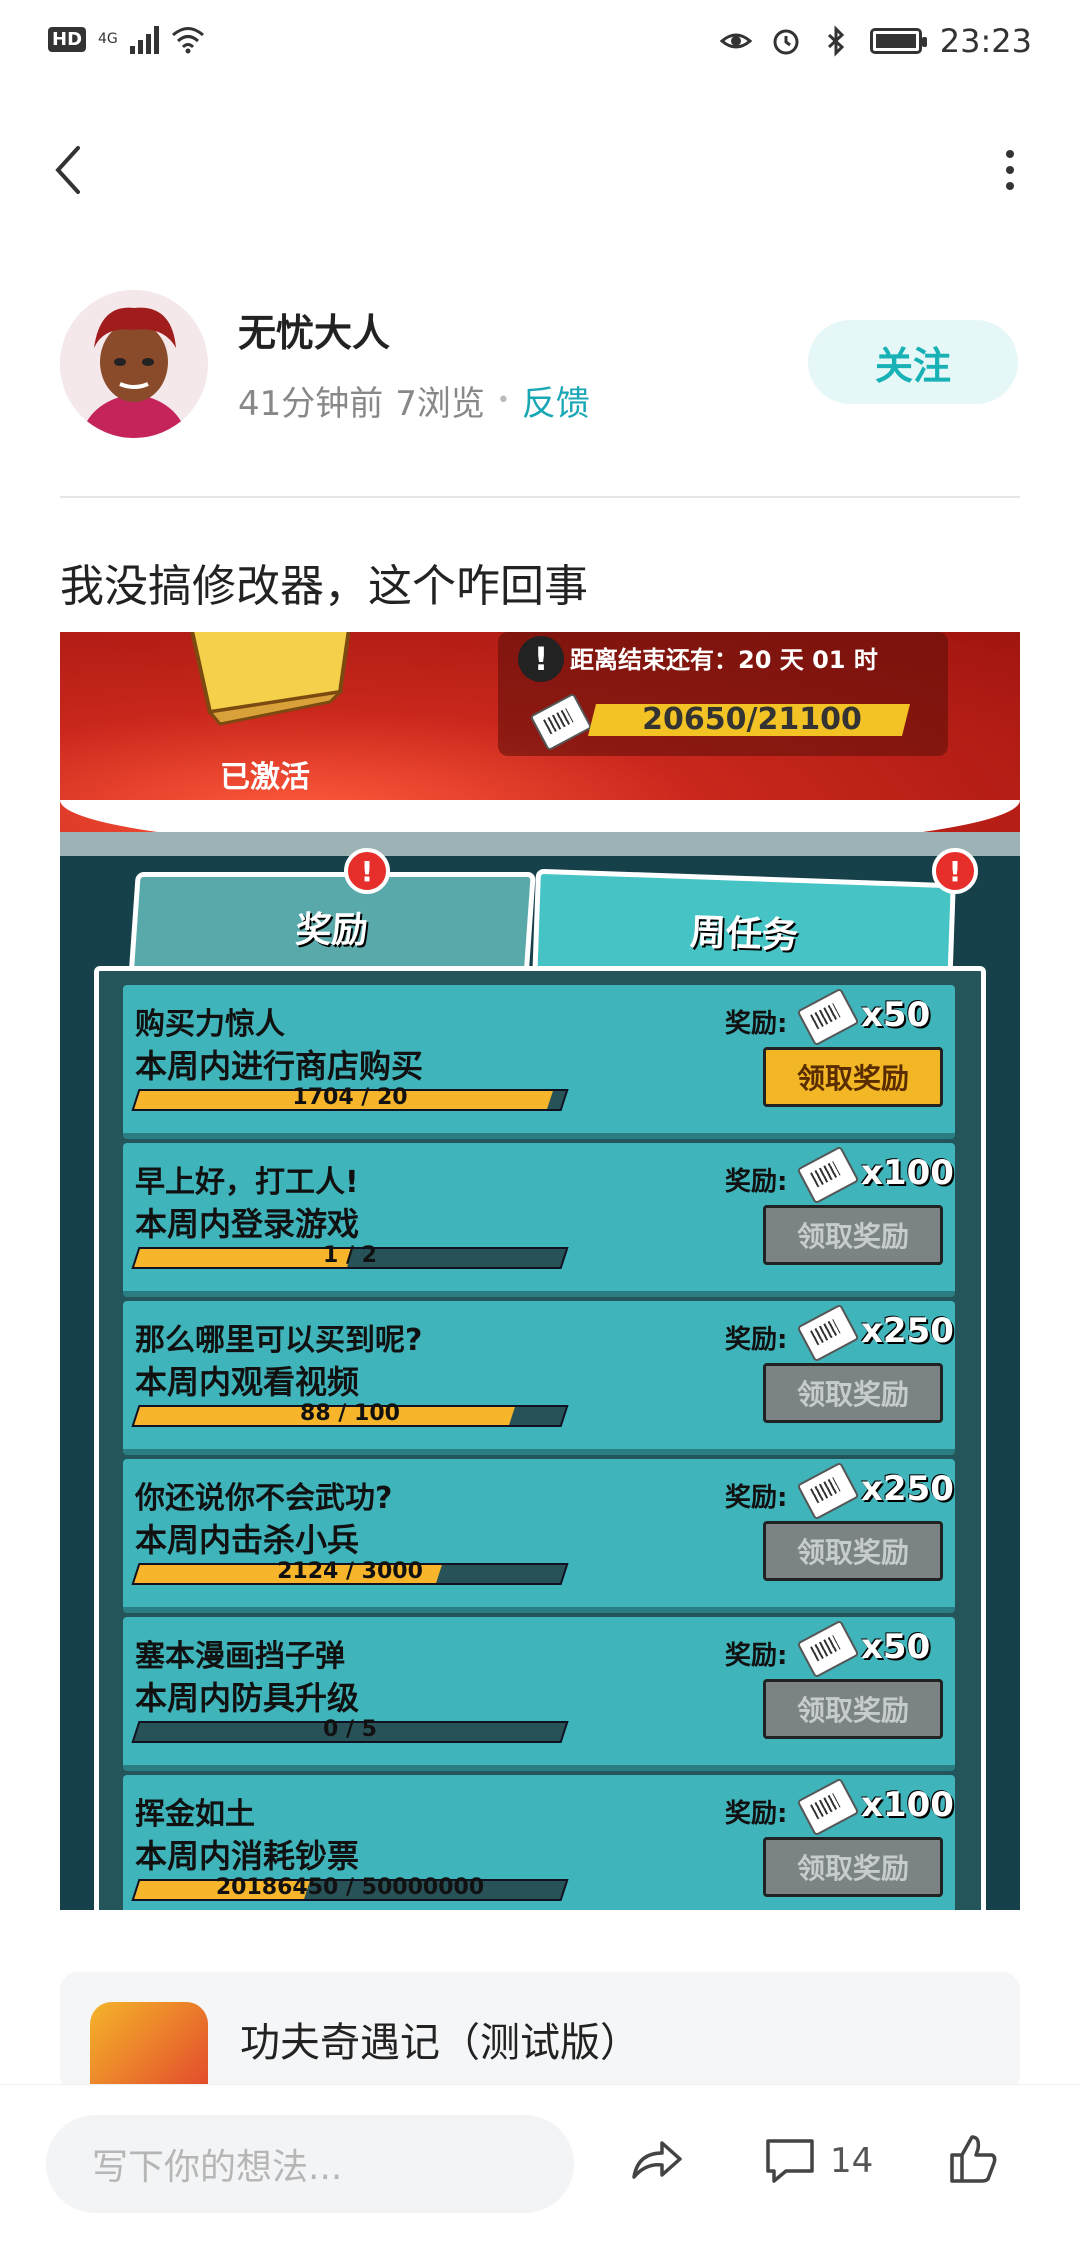  What do you see at coordinates (724, 660) in the screenshot?
I see `countdown-text: 距离结束还有：20 天 01 时` at bounding box center [724, 660].